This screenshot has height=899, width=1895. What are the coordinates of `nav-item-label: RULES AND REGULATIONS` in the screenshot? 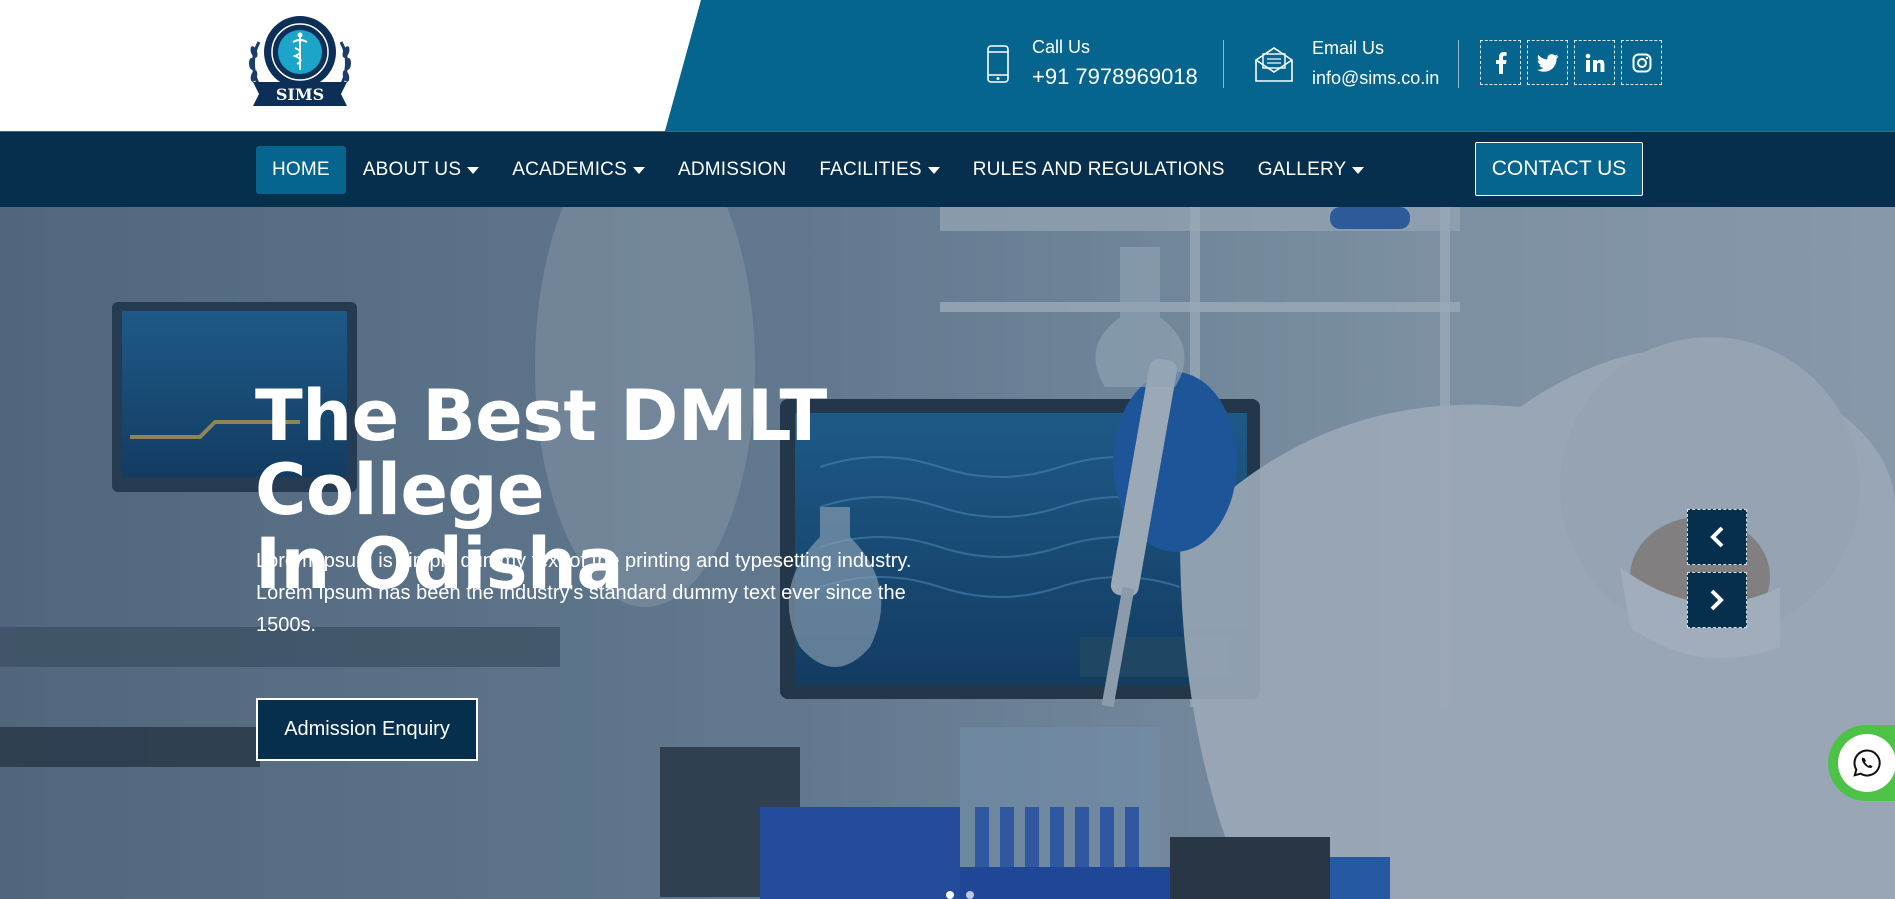 It's located at (1098, 169).